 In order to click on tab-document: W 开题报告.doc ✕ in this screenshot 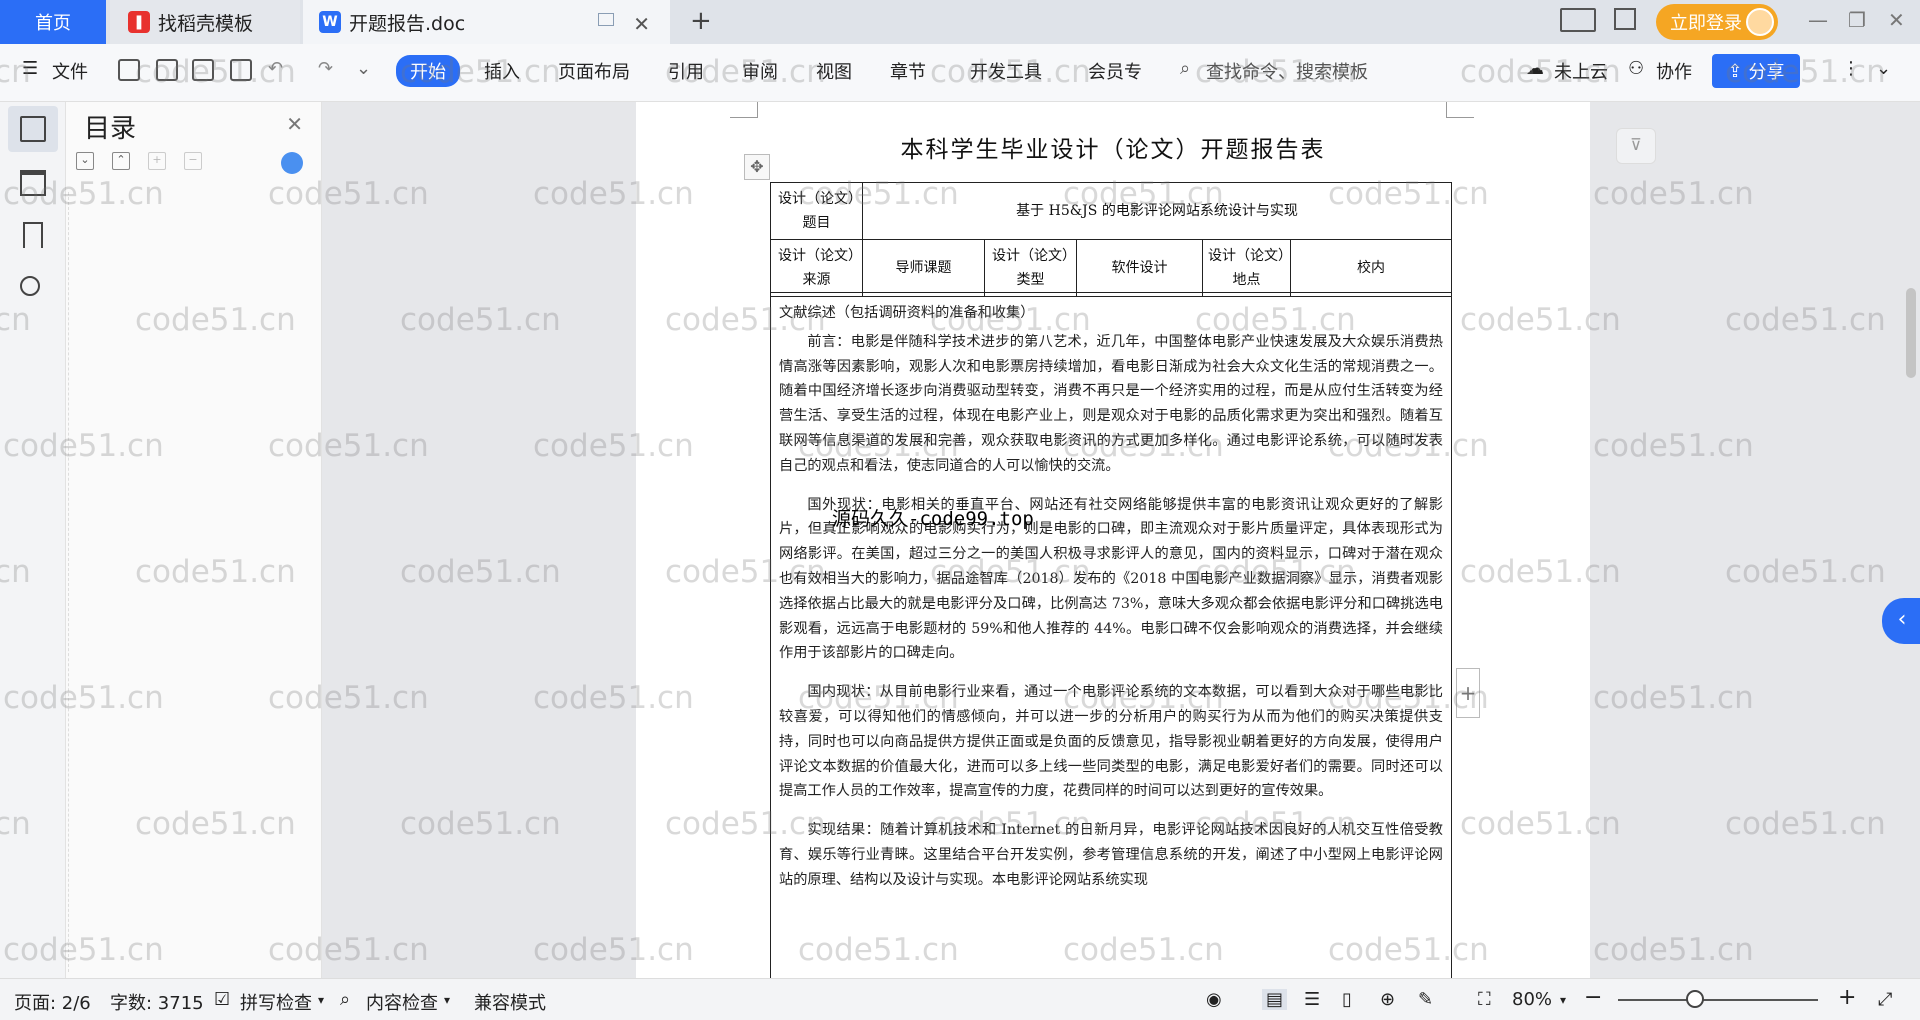, I will do `click(486, 22)`.